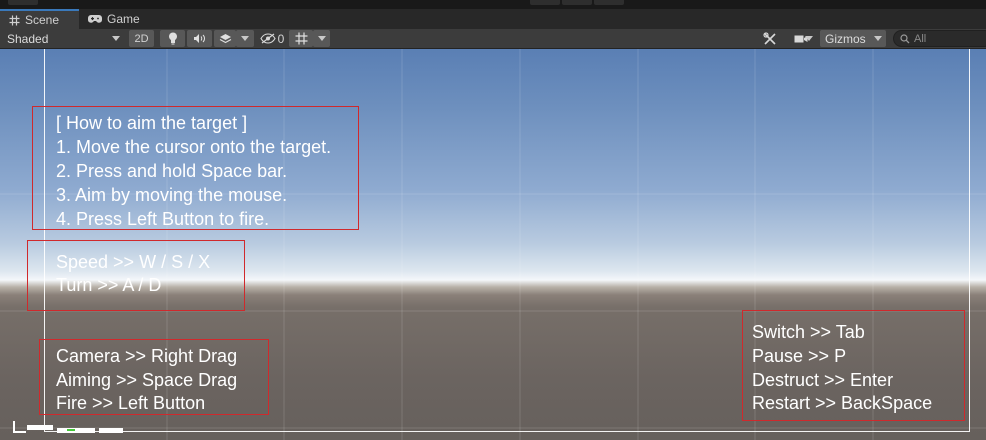 Image resolution: width=986 pixels, height=440 pixels. Describe the element at coordinates (493, 19) in the screenshot. I see `view-tab-bar: Scene Game` at that location.